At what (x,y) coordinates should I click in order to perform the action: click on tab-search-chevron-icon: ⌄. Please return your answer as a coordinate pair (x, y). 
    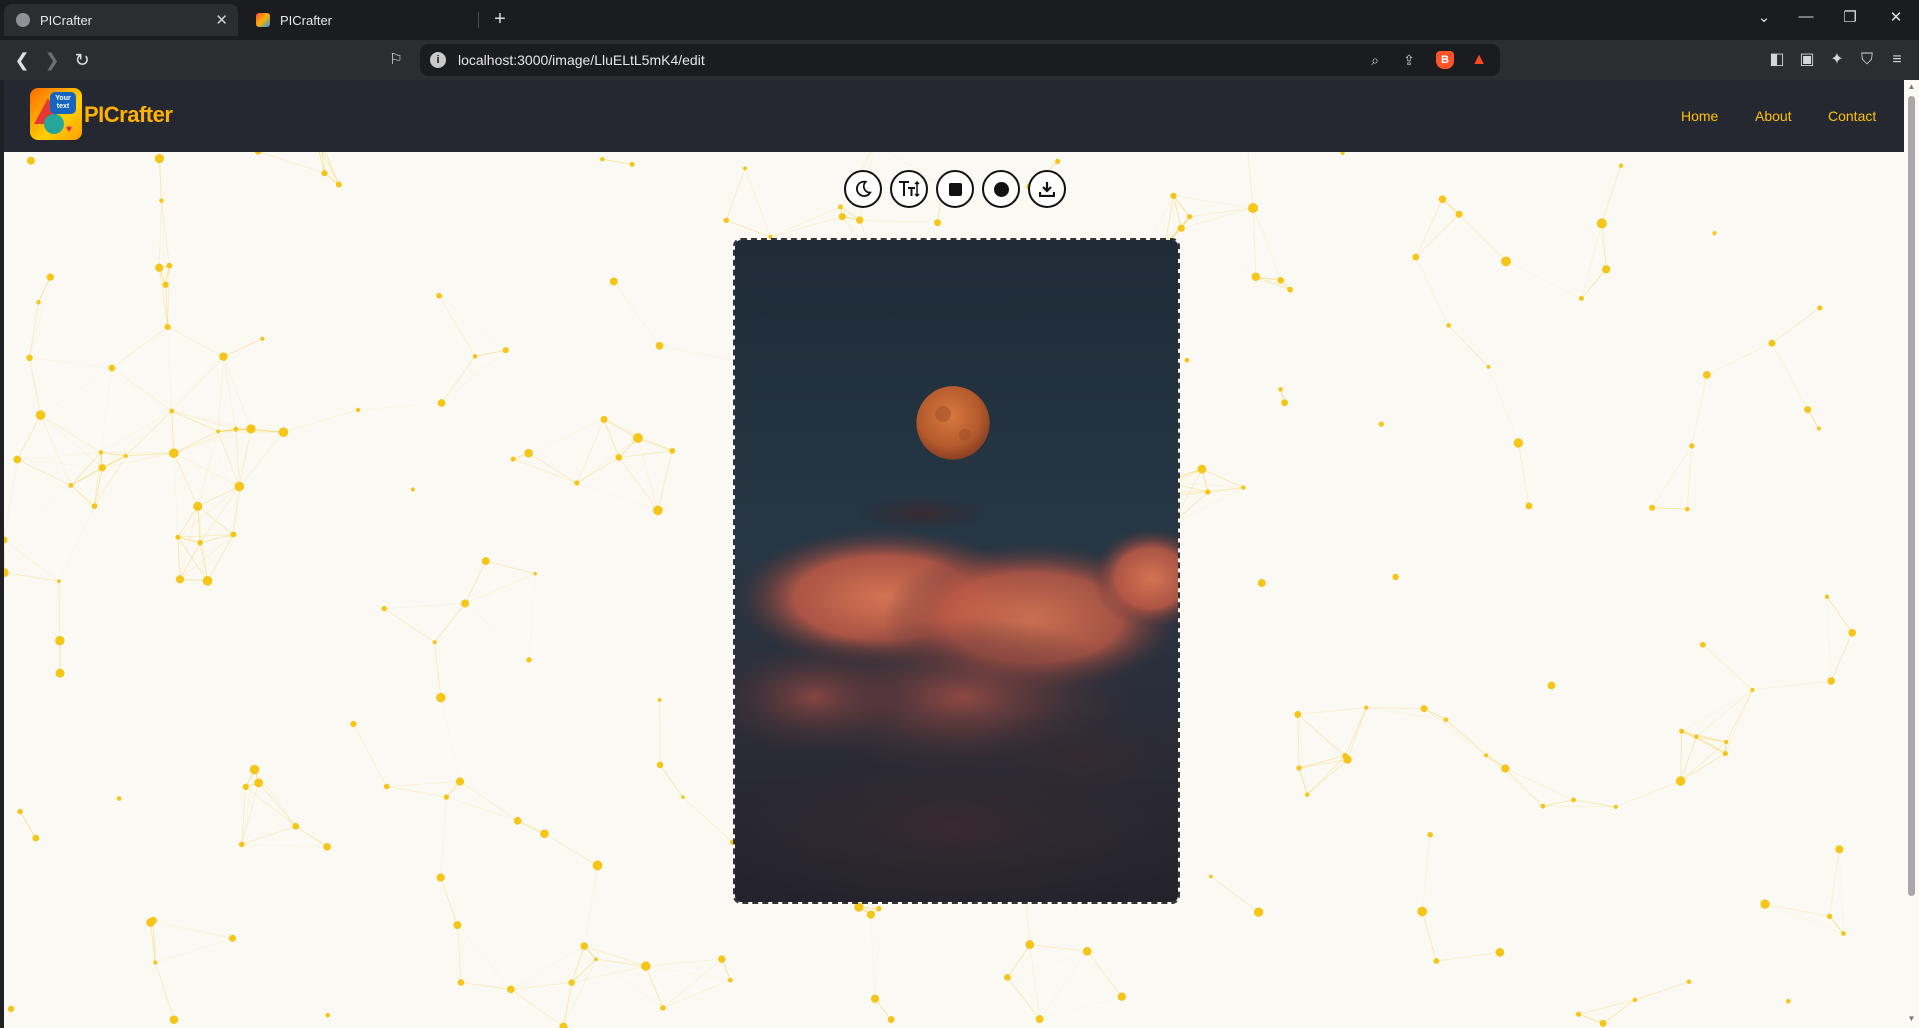
    Looking at the image, I should click on (1764, 17).